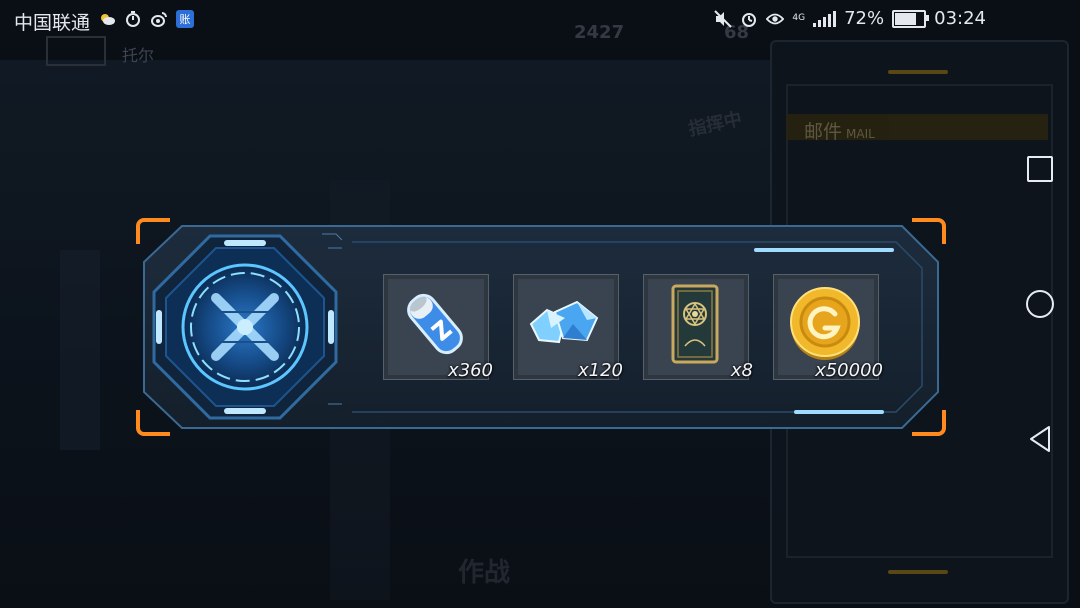  What do you see at coordinates (484, 573) in the screenshot?
I see `battle-button-label: 作战` at bounding box center [484, 573].